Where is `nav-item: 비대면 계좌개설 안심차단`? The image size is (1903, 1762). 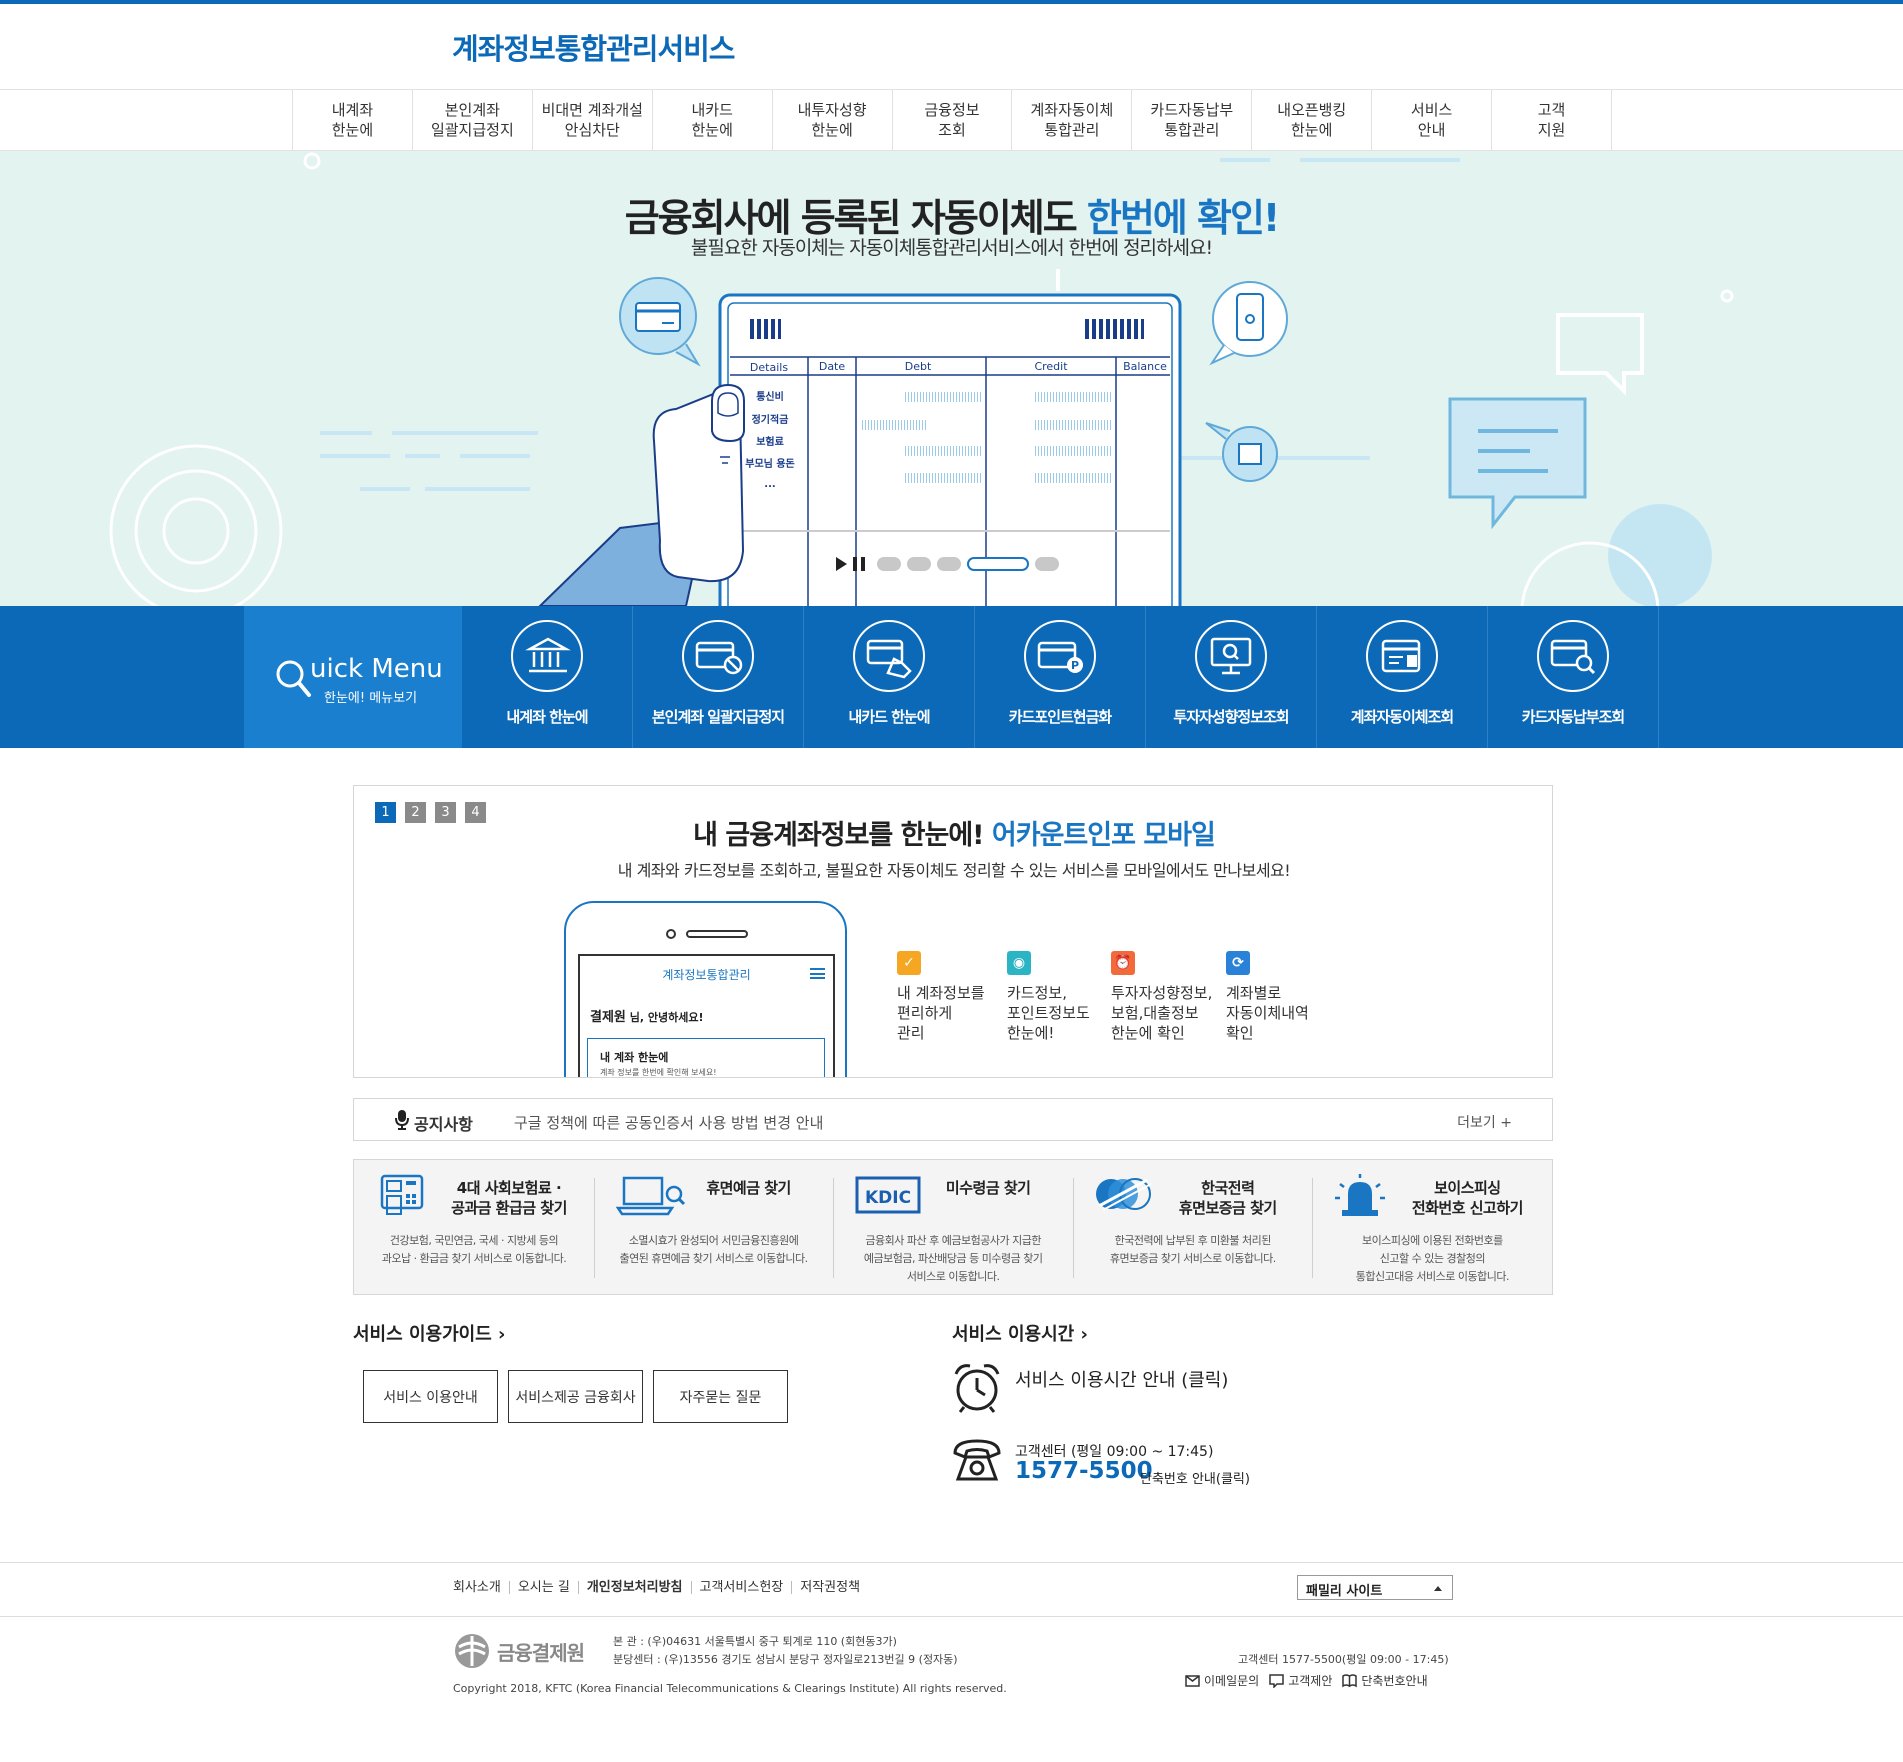
nav-item: 비대면 계좌개설 안심차단 is located at coordinates (593, 120).